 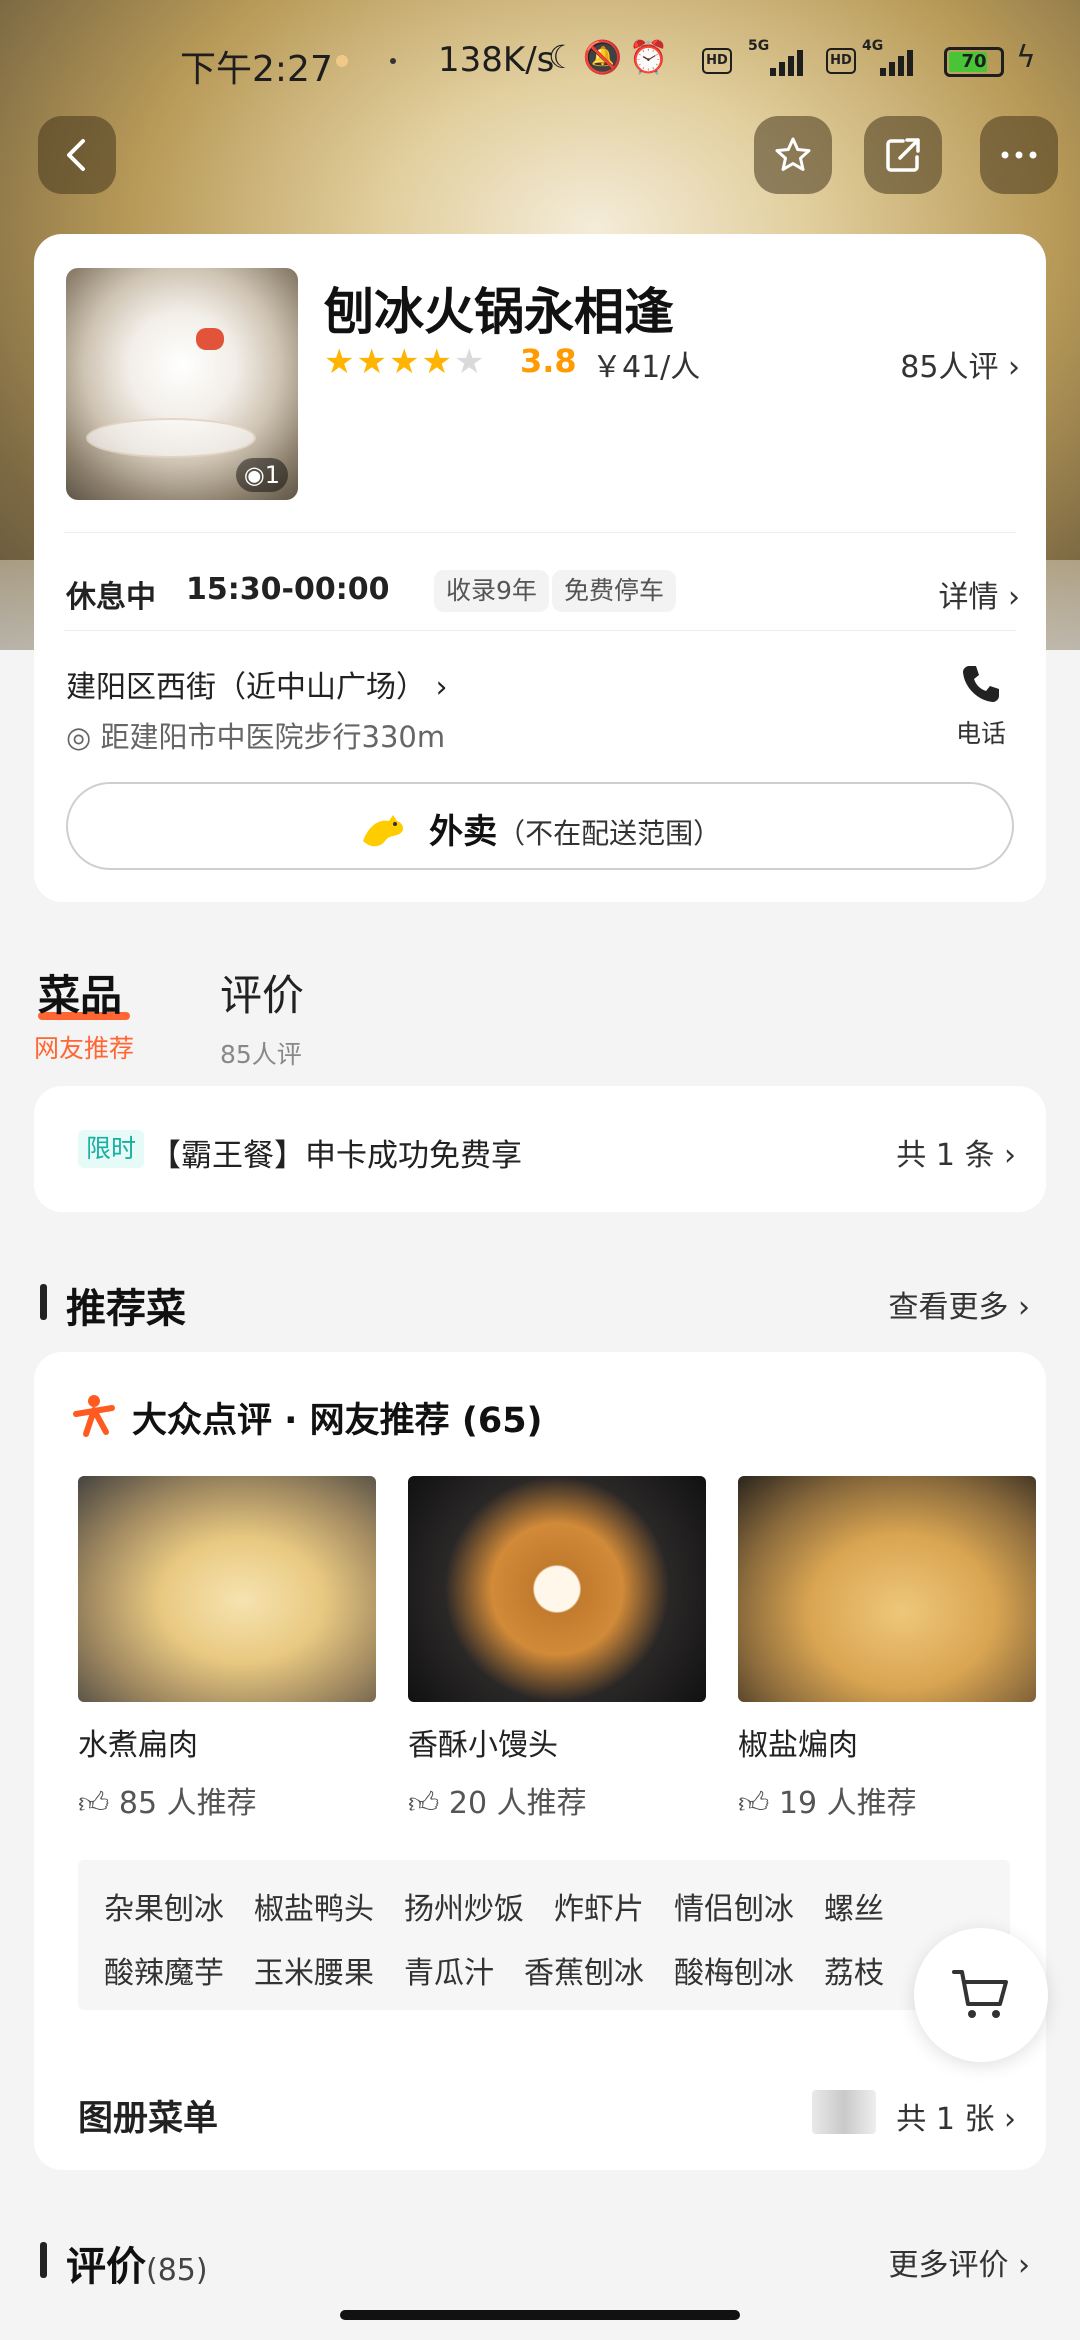 What do you see at coordinates (841, 61) in the screenshot?
I see `hd-icon-2: HD` at bounding box center [841, 61].